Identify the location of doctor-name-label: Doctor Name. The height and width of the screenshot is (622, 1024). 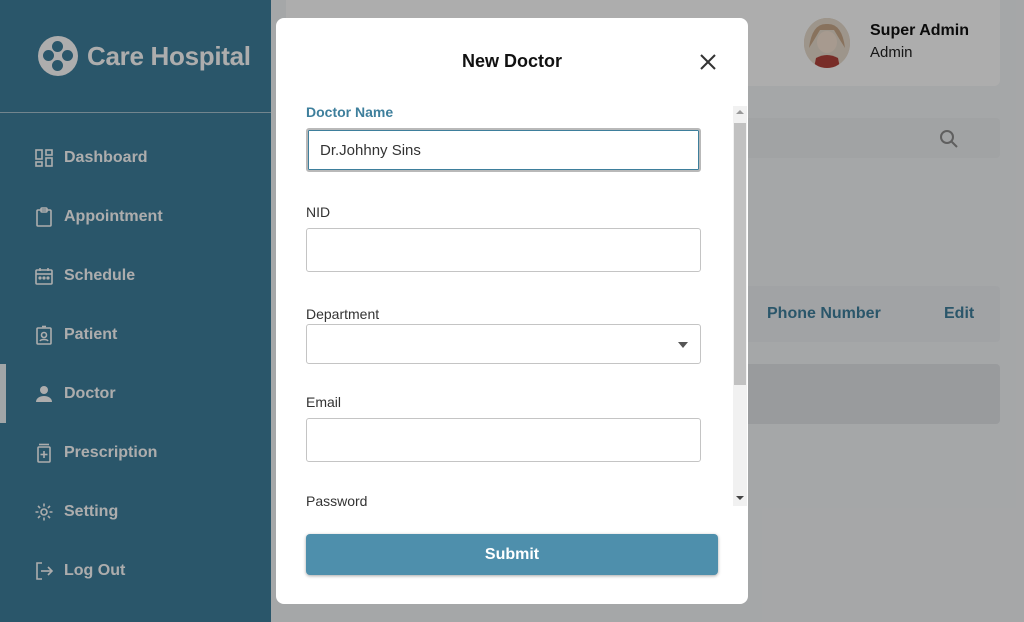
(350, 112).